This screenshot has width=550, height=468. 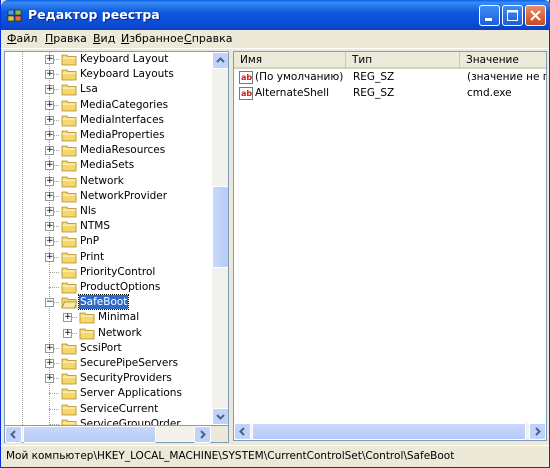 What do you see at coordinates (107, 165) in the screenshot?
I see `tree-item: + MediaSets` at bounding box center [107, 165].